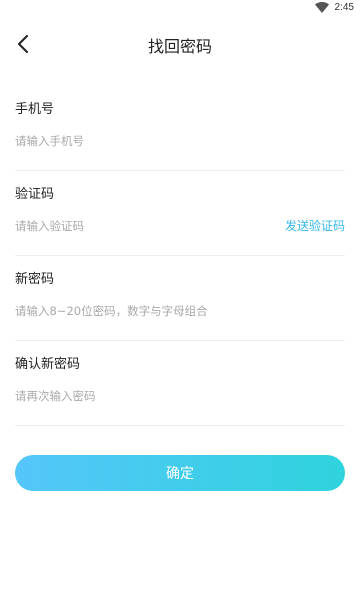 Image resolution: width=360 pixels, height=600 pixels. I want to click on nav-bar: 找回密码, so click(180, 43).